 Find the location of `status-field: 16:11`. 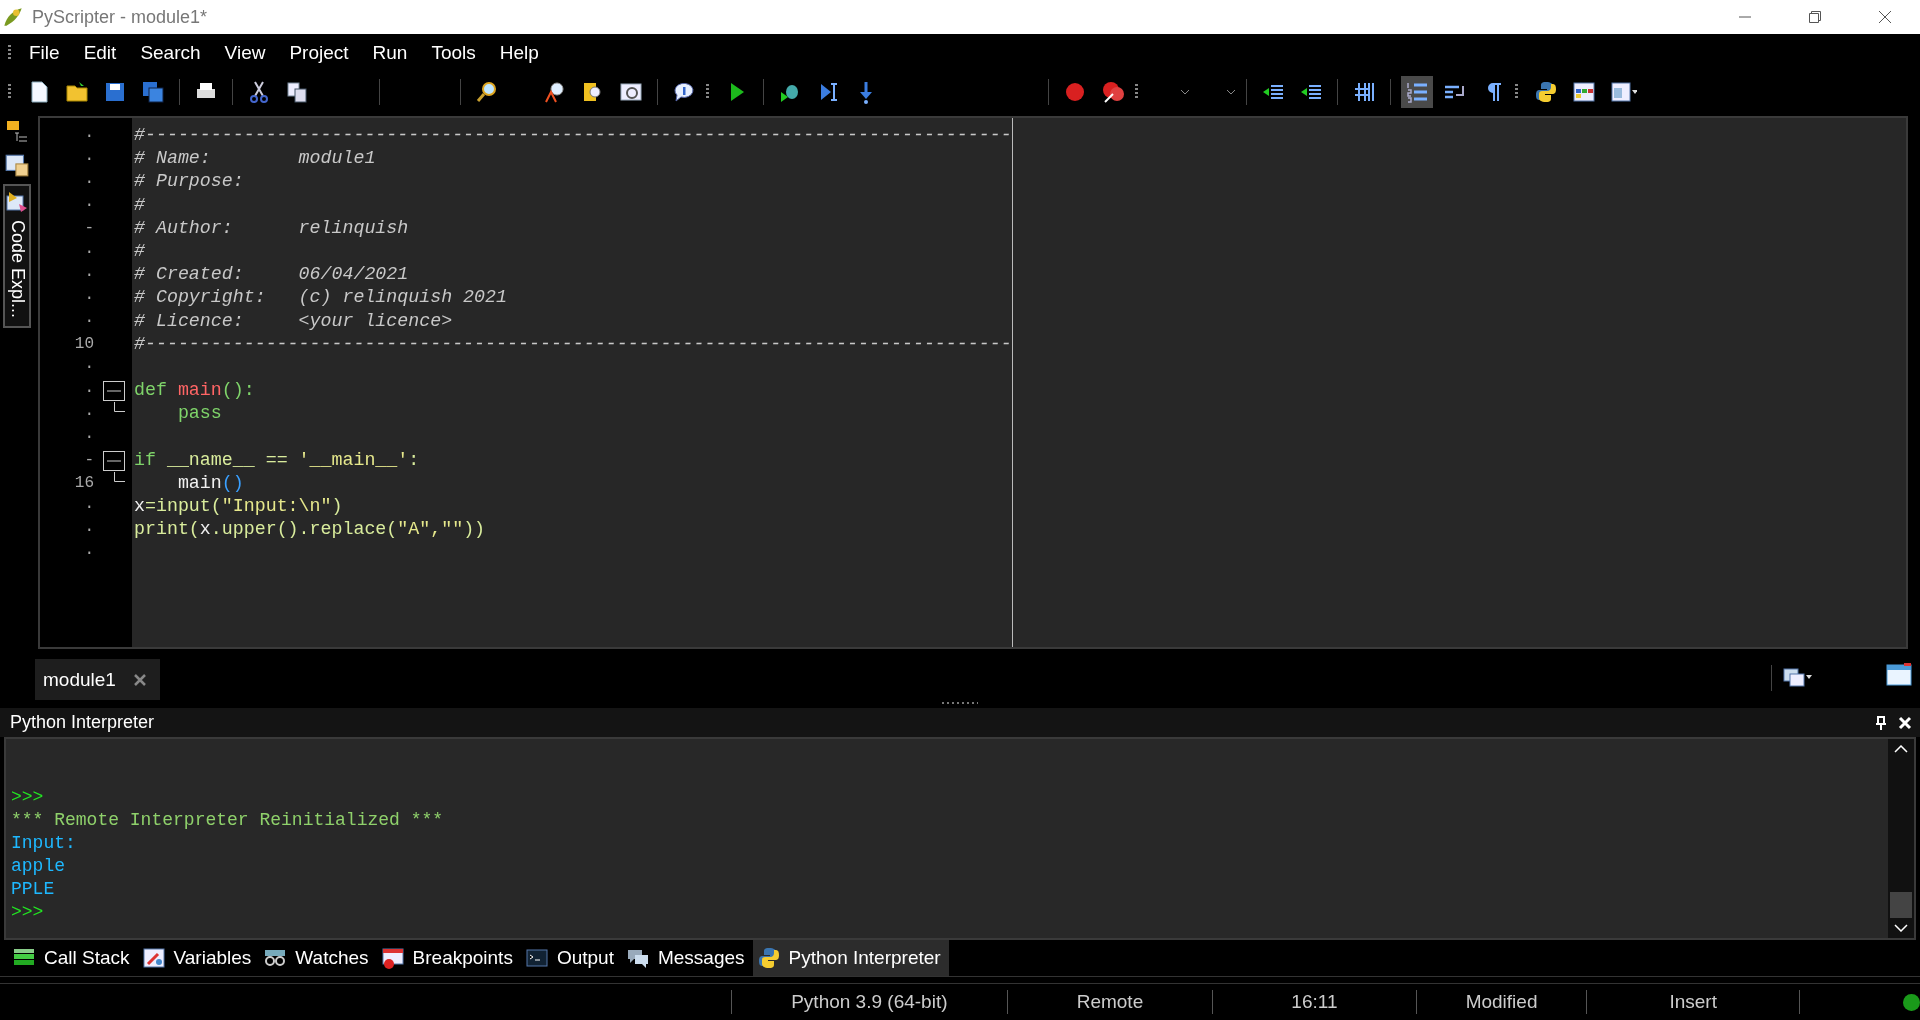

status-field: 16:11 is located at coordinates (1313, 1002).